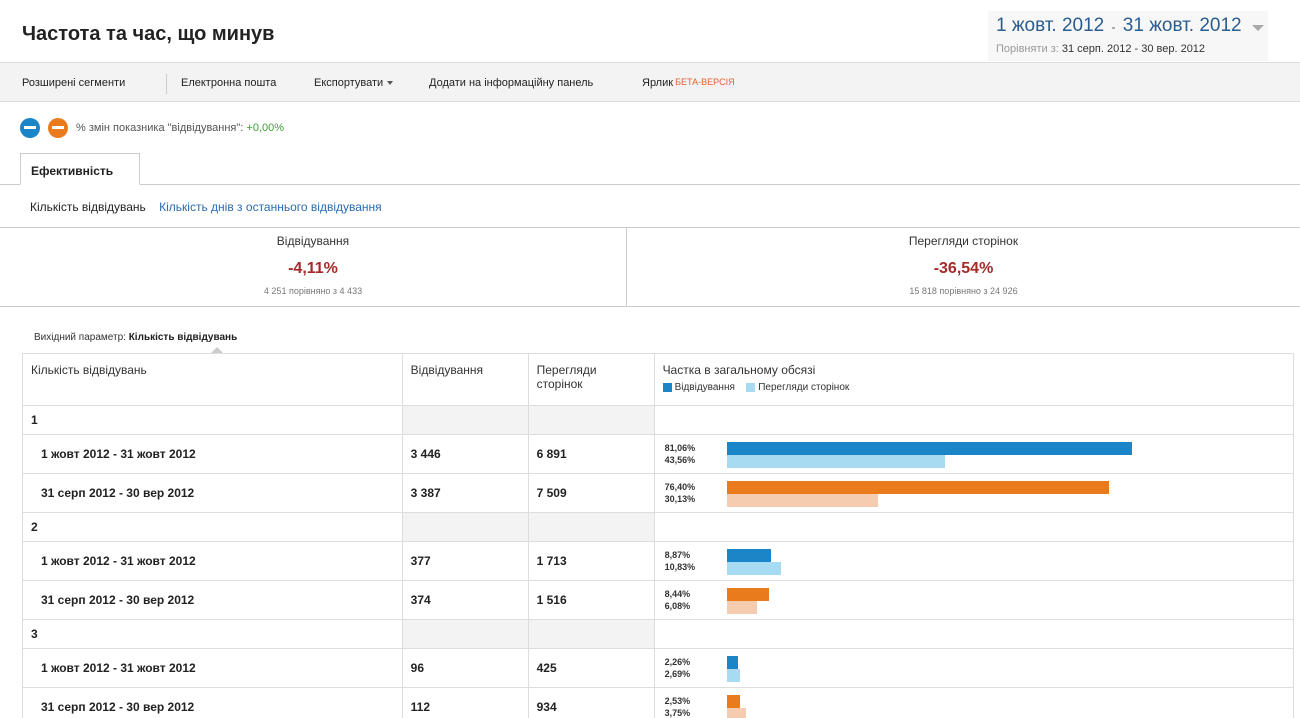 The image size is (1300, 718). What do you see at coordinates (974, 493) in the screenshot?
I see `share-bars: 76,40% 30,13%` at bounding box center [974, 493].